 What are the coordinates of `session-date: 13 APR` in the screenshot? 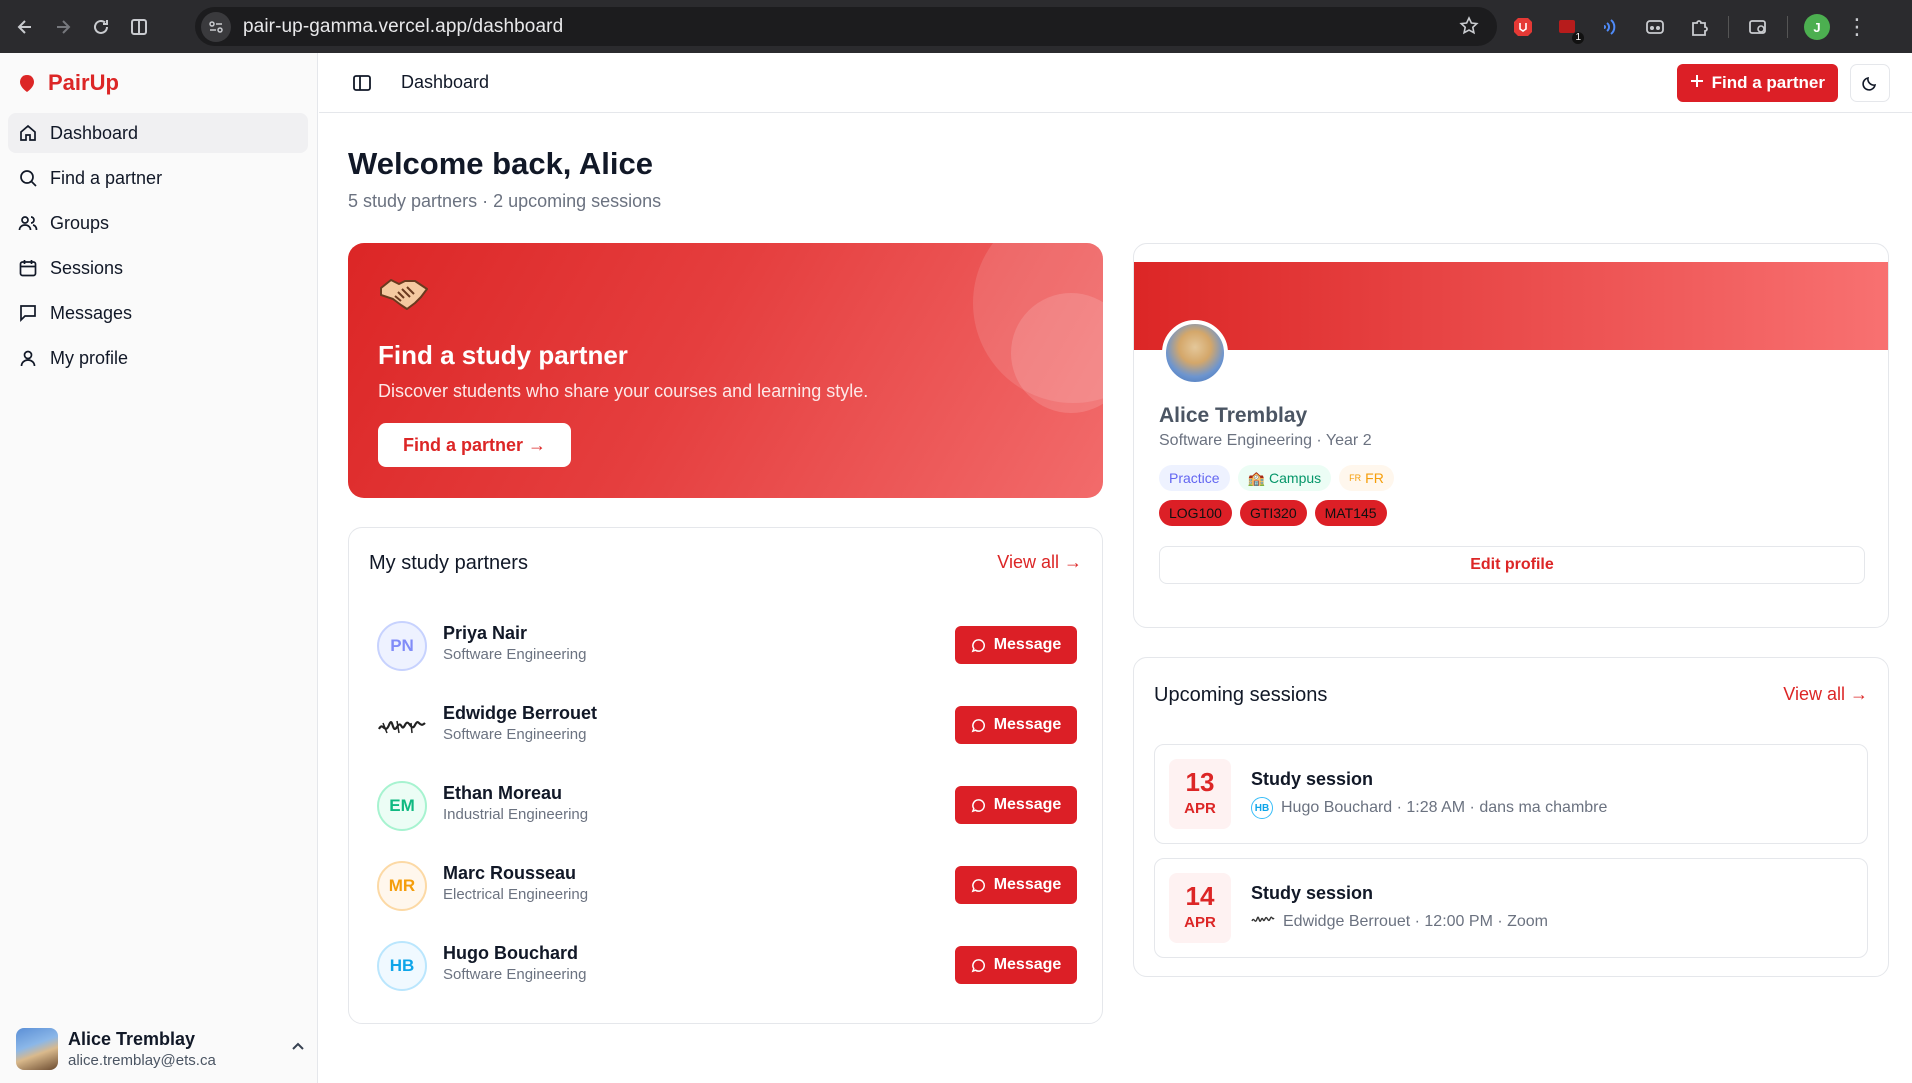 It's located at (1200, 794).